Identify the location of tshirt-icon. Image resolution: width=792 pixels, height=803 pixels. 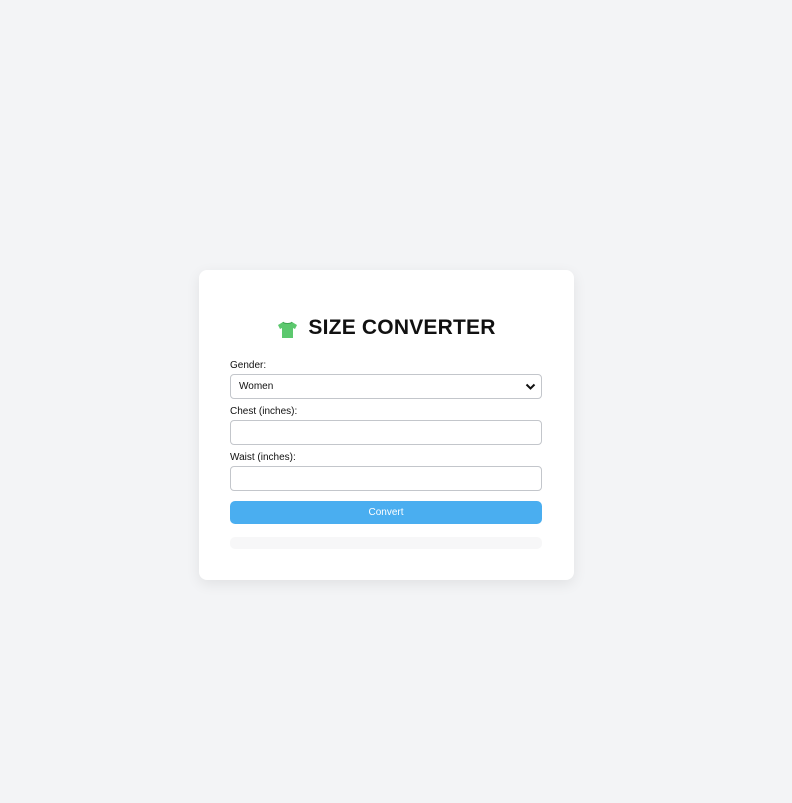
(287, 330).